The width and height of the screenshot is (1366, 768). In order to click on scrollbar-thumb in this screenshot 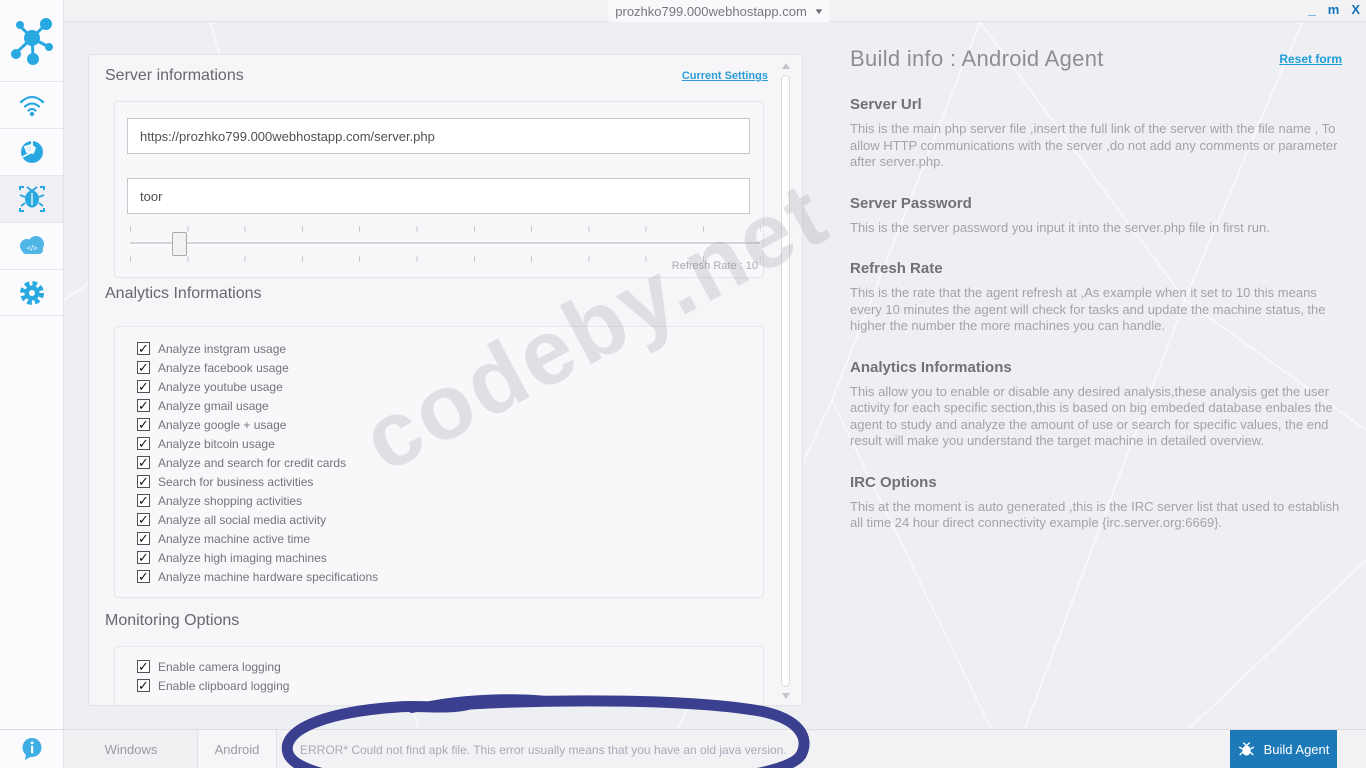, I will do `click(785, 381)`.